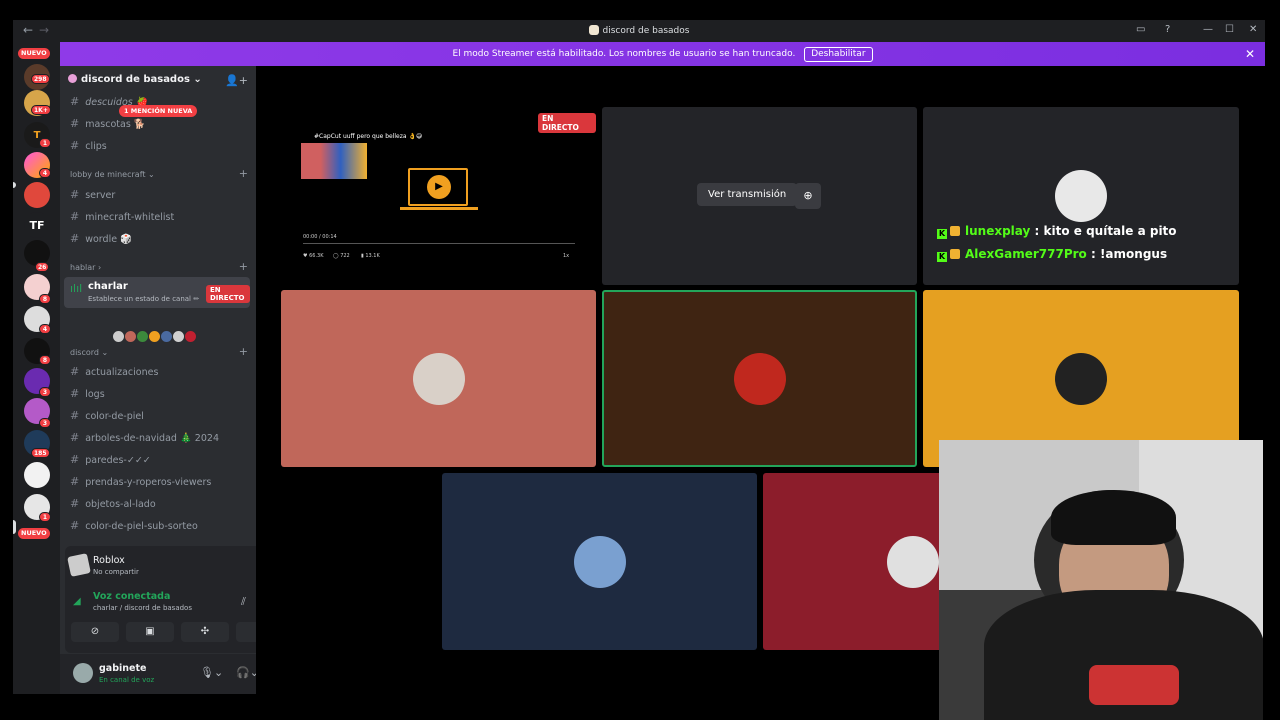 This screenshot has width=1280, height=720. What do you see at coordinates (88, 145) in the screenshot?
I see `channel-clips: # clips` at bounding box center [88, 145].